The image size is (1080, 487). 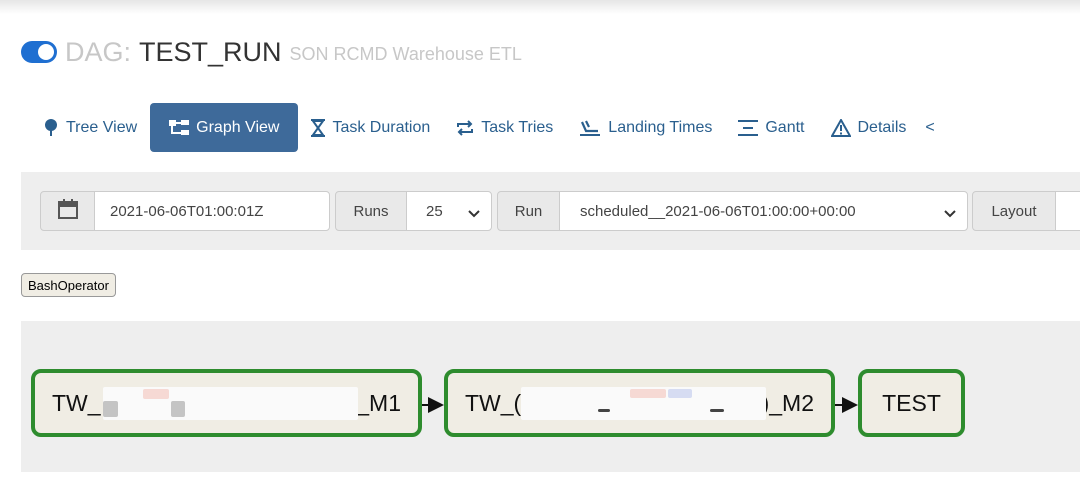 I want to click on runs-select: 25, so click(x=449, y=211).